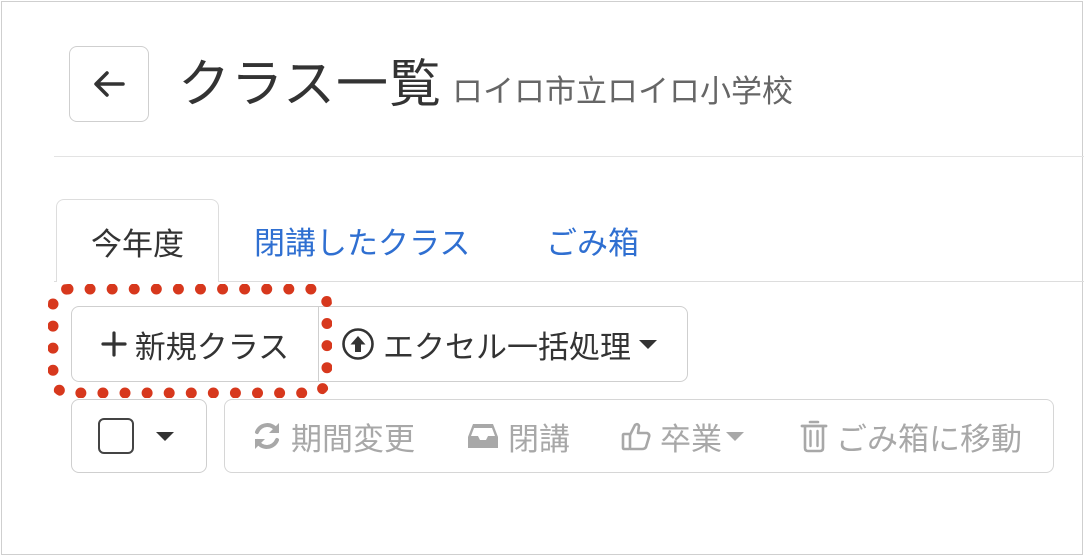 The image size is (1084, 556). What do you see at coordinates (569, 156) in the screenshot?
I see `header-divider` at bounding box center [569, 156].